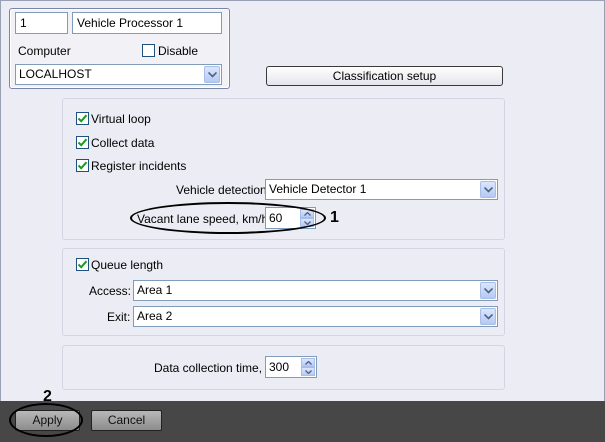  I want to click on collect-data-checkbox, so click(82, 142).